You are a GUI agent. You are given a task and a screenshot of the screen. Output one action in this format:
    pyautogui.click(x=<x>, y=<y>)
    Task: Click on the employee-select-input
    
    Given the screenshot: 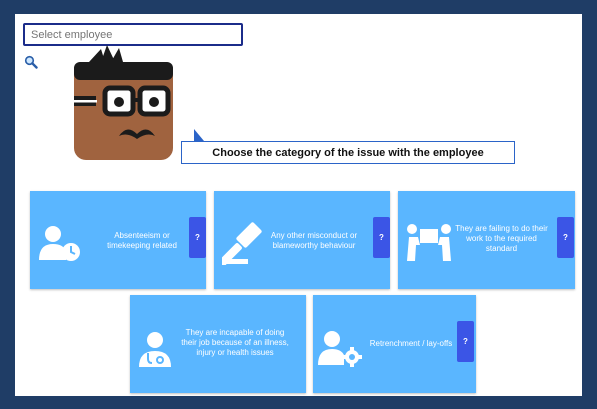 What is the action you would take?
    pyautogui.click(x=133, y=35)
    